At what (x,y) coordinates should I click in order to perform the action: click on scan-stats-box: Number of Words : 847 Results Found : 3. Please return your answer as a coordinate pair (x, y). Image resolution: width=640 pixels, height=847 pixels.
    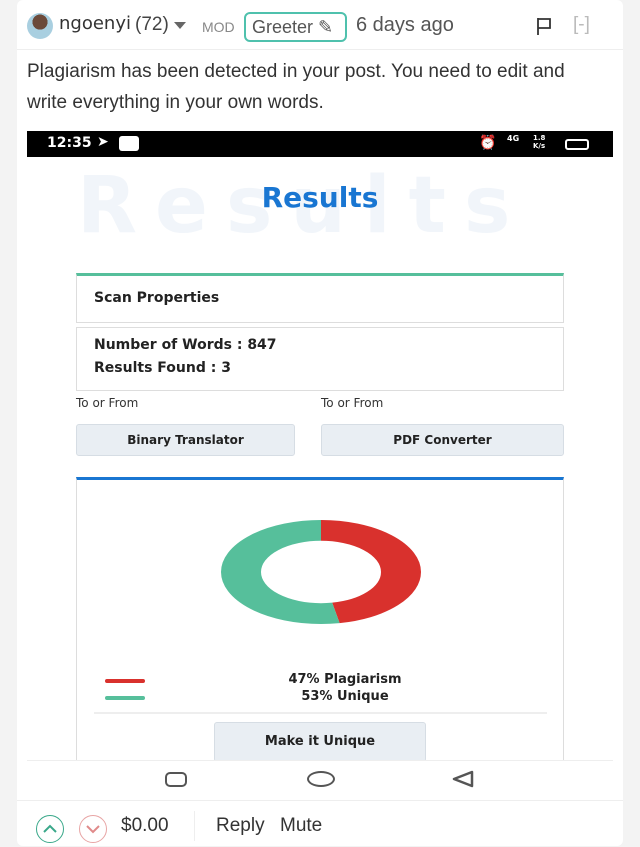
    Looking at the image, I should click on (320, 359).